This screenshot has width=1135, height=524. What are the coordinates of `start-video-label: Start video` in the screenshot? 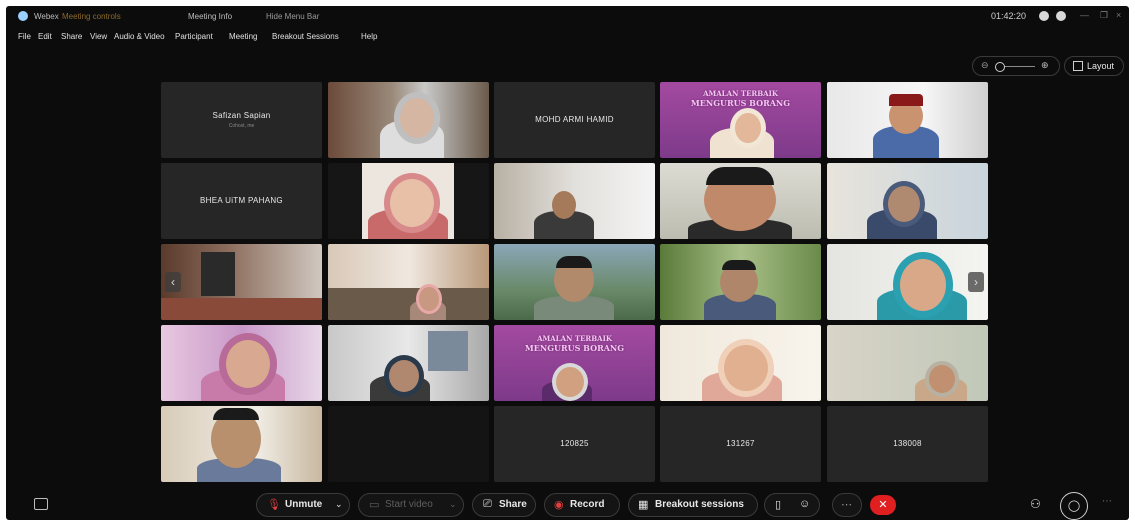 It's located at (409, 504).